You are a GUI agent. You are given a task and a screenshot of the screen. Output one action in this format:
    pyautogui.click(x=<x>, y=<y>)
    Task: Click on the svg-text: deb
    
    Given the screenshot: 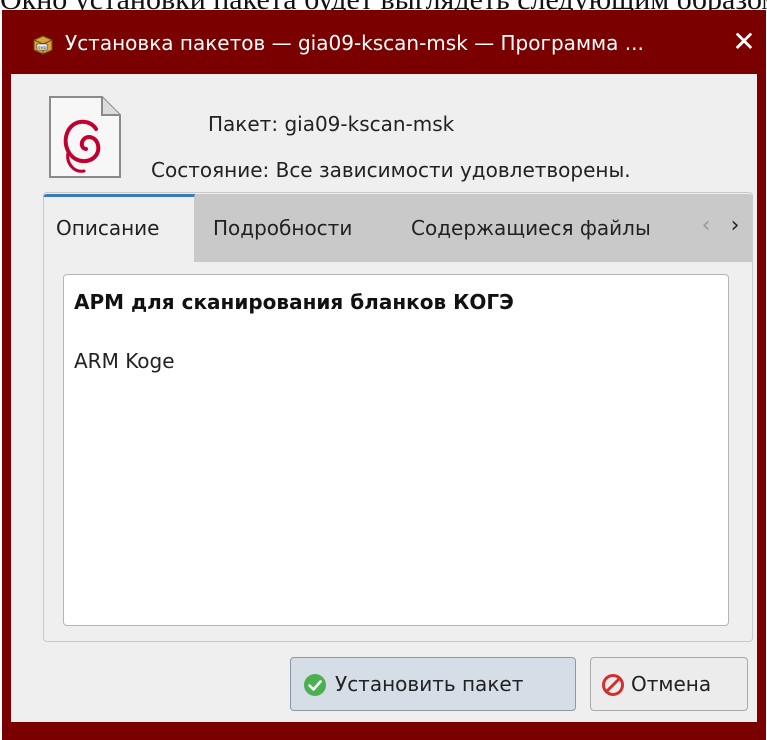 What is the action you would take?
    pyautogui.click(x=42, y=48)
    